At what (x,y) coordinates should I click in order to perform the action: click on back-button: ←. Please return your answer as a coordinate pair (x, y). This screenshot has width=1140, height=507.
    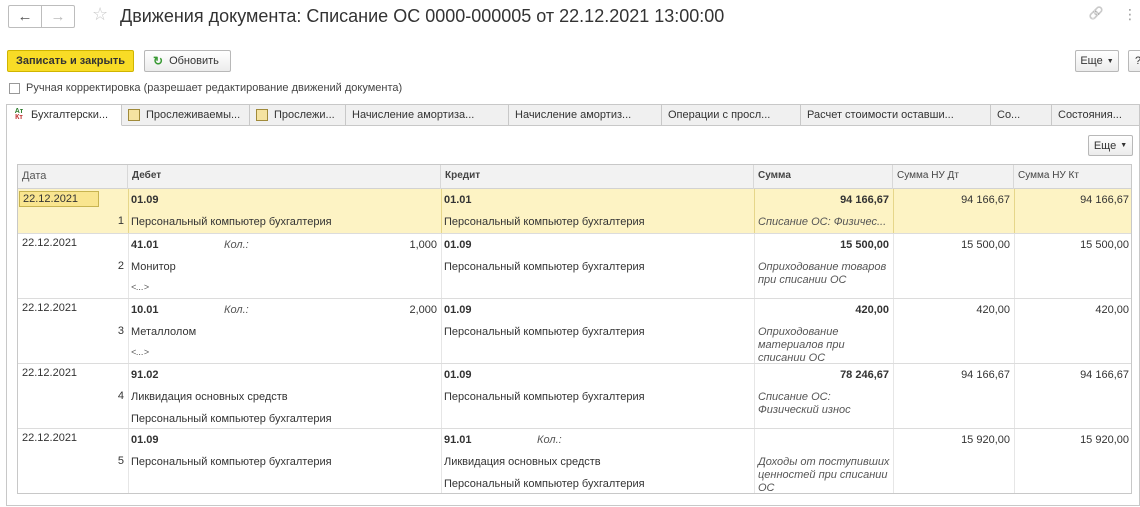
    Looking at the image, I should click on (25, 16).